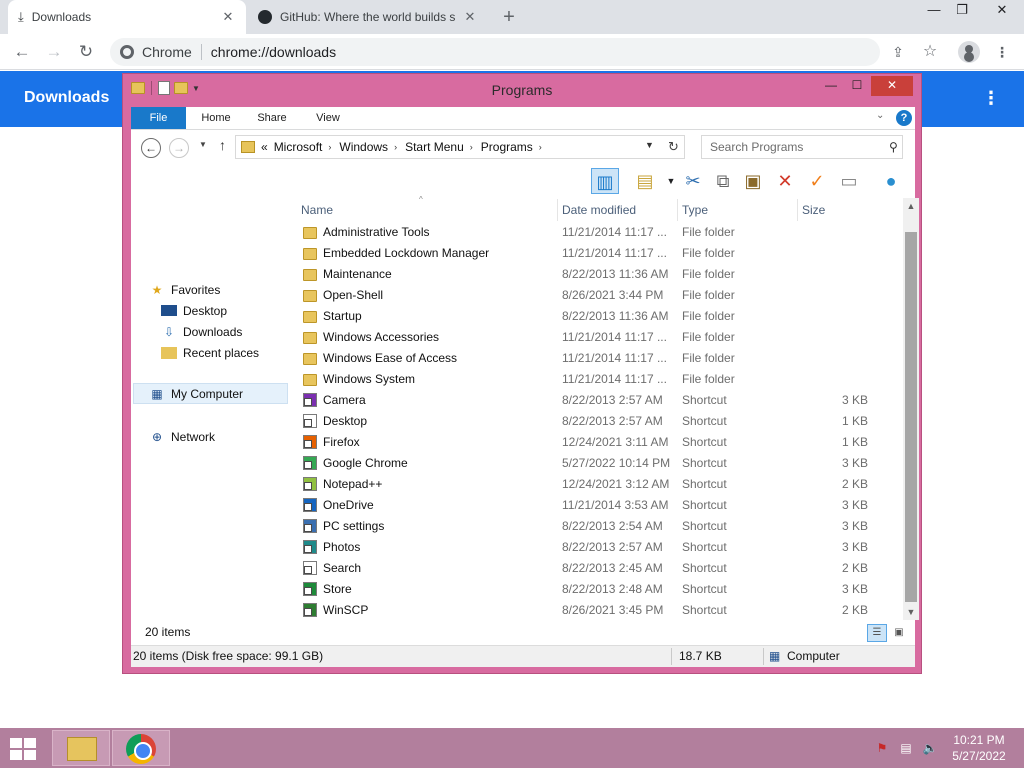  What do you see at coordinates (911, 206) in the screenshot?
I see `scroll-up-icon: ▲` at bounding box center [911, 206].